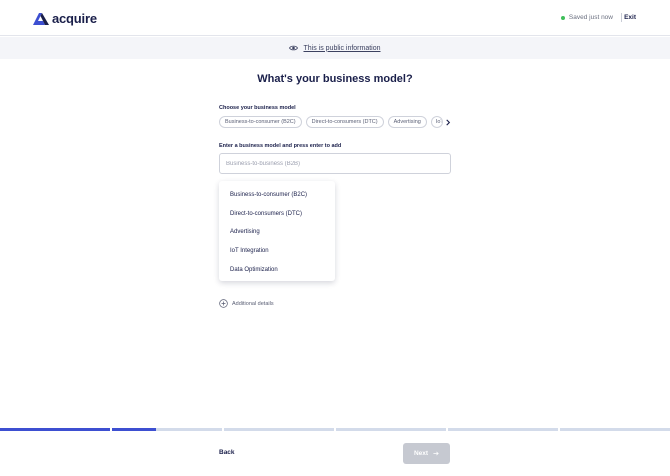 The width and height of the screenshot is (670, 476). I want to click on choose-model-label: Choose your business model, so click(257, 108).